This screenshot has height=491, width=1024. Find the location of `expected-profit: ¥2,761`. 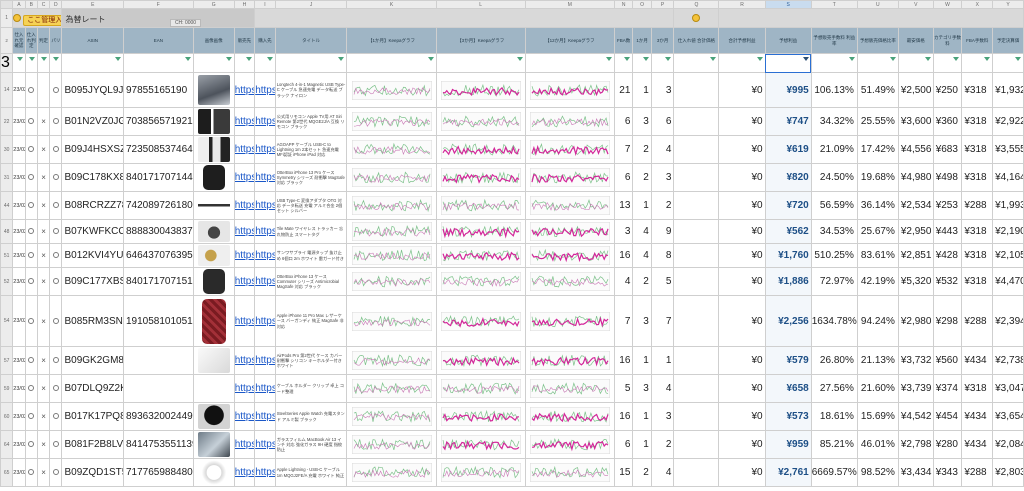

expected-profit: ¥2,761 is located at coordinates (788, 472).